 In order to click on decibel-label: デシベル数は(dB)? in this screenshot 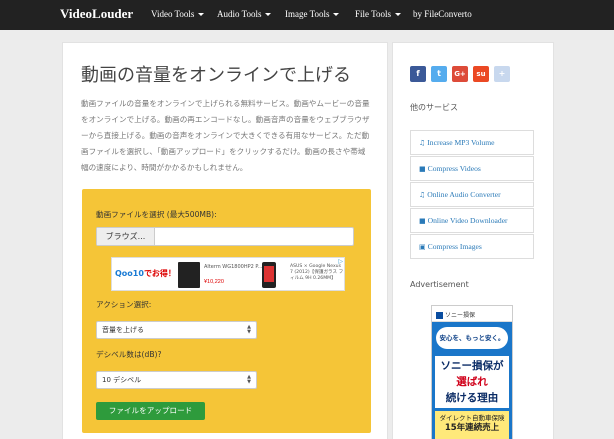, I will do `click(129, 354)`.